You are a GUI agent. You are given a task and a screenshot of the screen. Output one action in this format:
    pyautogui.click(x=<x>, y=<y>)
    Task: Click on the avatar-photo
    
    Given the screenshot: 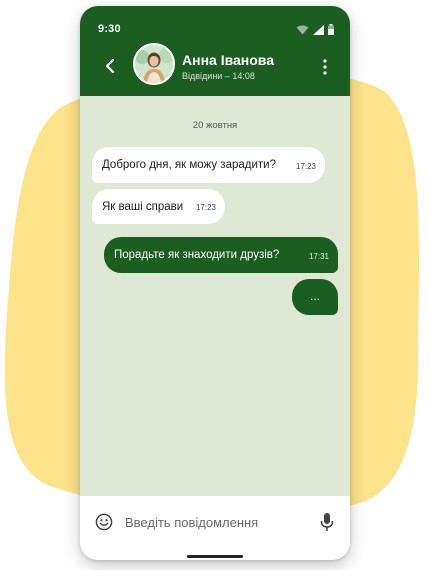 What is the action you would take?
    pyautogui.click(x=154, y=64)
    